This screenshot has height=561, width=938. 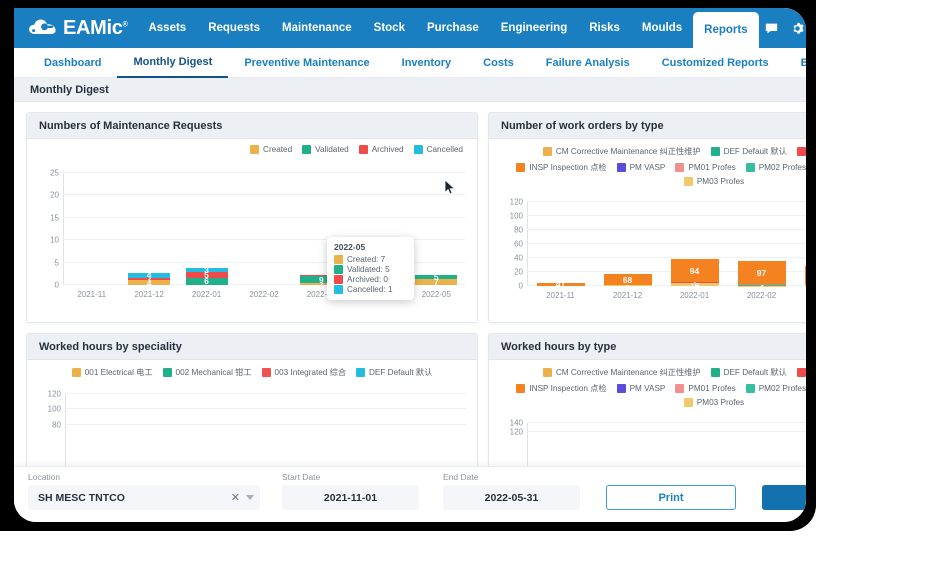 I want to click on subnav-item-customized-reports: Customized Reports, so click(x=715, y=63).